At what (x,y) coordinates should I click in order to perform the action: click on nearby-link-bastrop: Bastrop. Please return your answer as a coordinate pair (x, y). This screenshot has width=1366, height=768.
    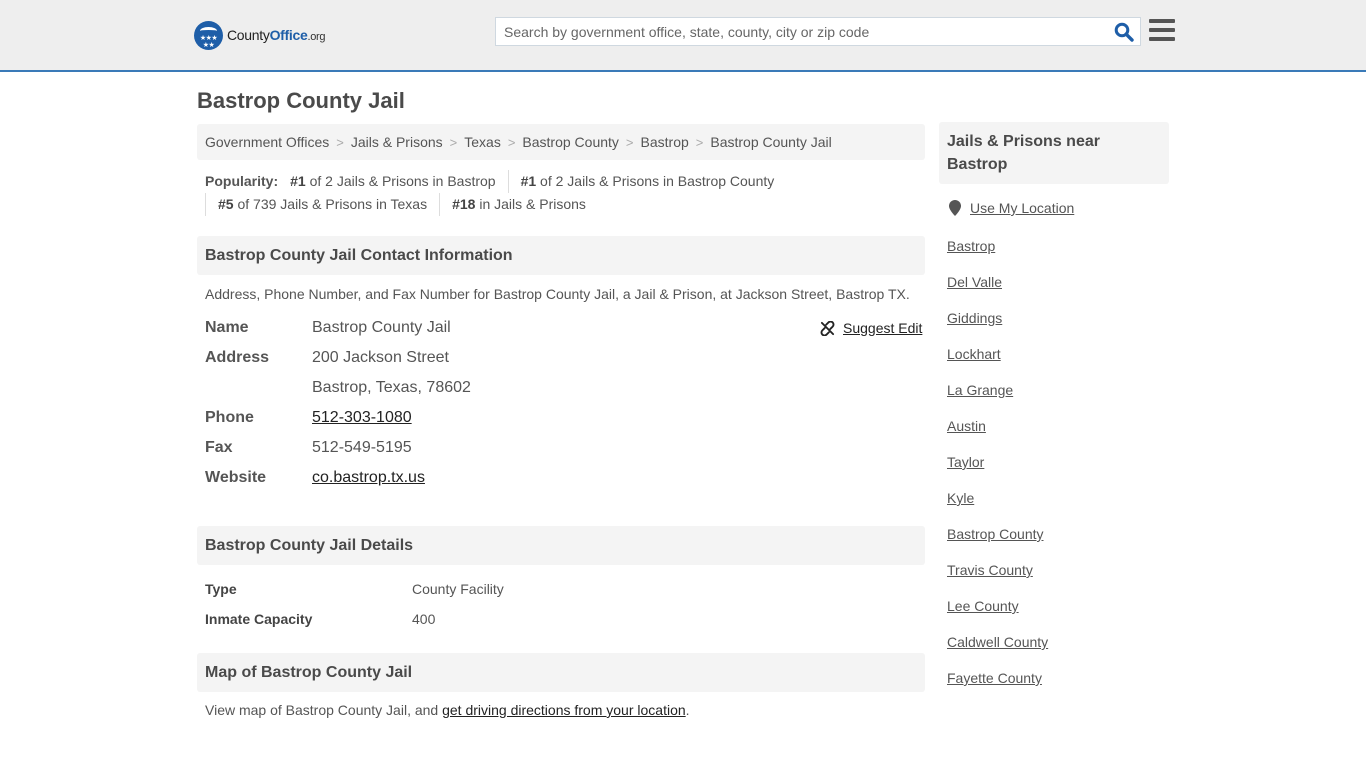
    Looking at the image, I should click on (971, 246).